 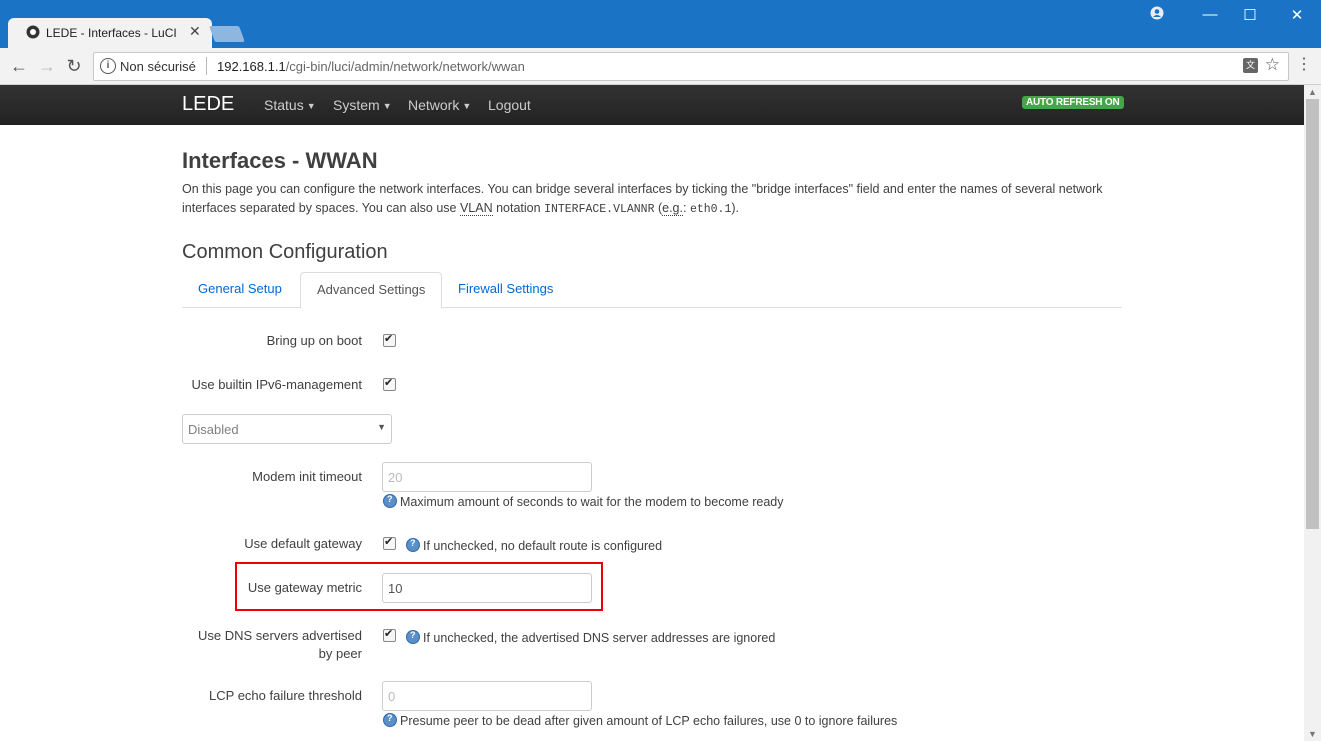 What do you see at coordinates (1272, 65) in the screenshot?
I see `bookmark-star-icon: ☆` at bounding box center [1272, 65].